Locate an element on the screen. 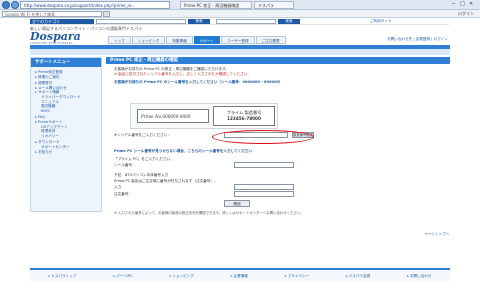 Image resolution: width=480 pixels, height=288 pixels. footer-link: ドスパラ会員 is located at coordinates (358, 276).